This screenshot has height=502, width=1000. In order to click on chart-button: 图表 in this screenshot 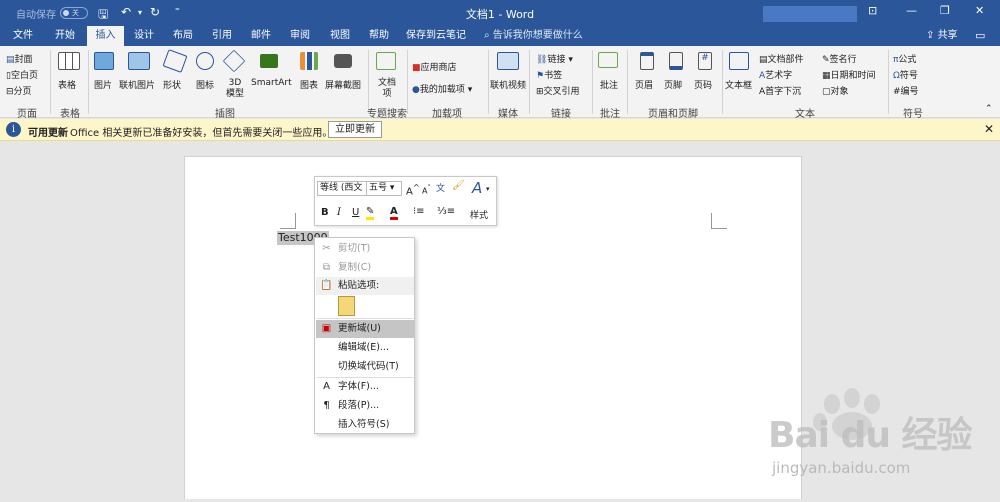, I will do `click(309, 84)`.